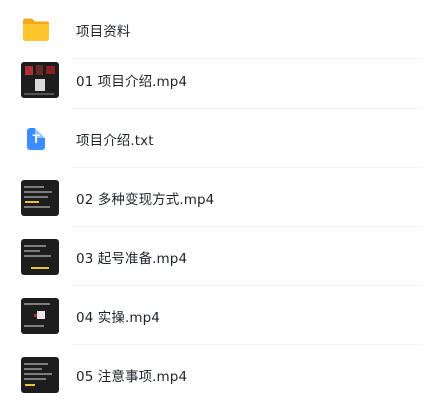 This screenshot has height=400, width=423. Describe the element at coordinates (211, 79) in the screenshot. I see `file-row-video: 01 项目介绍.mp4` at that location.